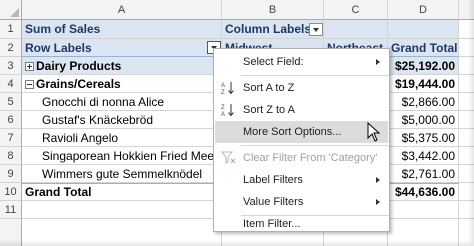 The height and width of the screenshot is (246, 474). Describe the element at coordinates (122, 174) in the screenshot. I see `pivot-item-row: Wimmers gute Semmelknödel` at that location.